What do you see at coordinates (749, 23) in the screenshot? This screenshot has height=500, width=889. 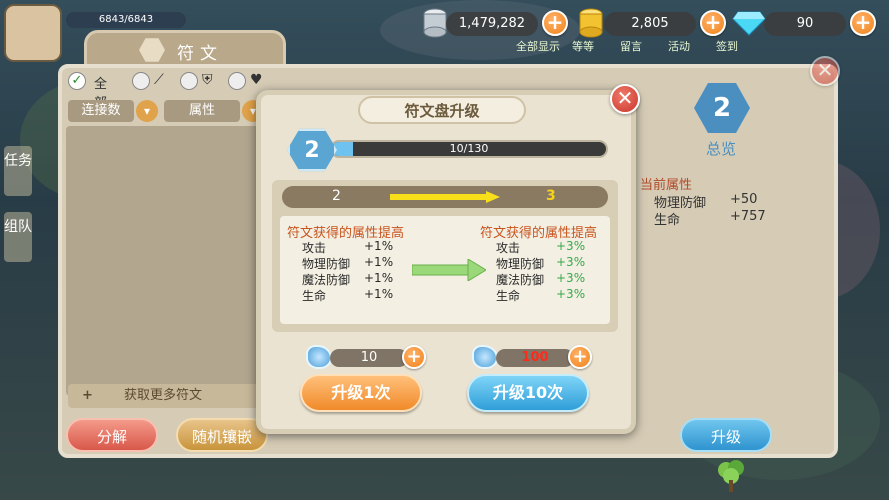 I see `diamond-icon` at bounding box center [749, 23].